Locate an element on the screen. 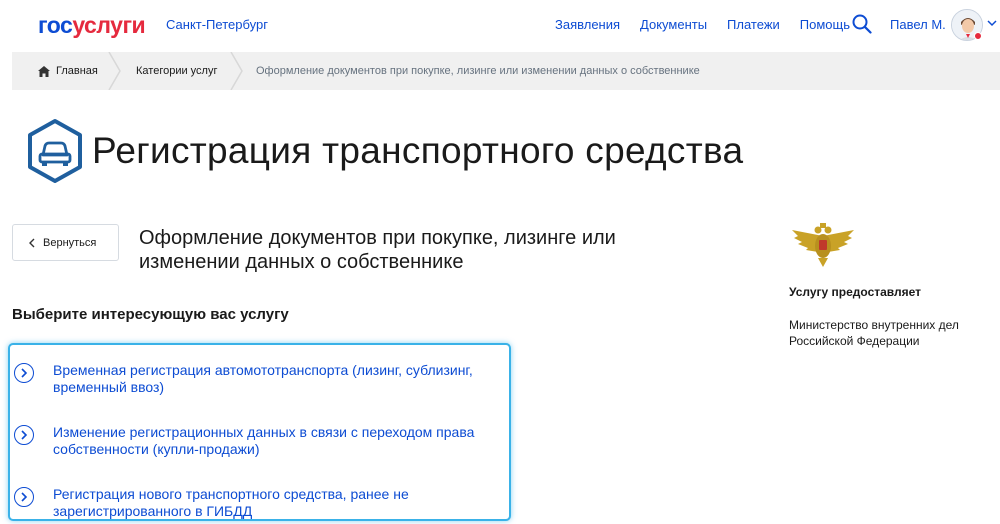 The image size is (1000, 524). home-icon is located at coordinates (44, 71).